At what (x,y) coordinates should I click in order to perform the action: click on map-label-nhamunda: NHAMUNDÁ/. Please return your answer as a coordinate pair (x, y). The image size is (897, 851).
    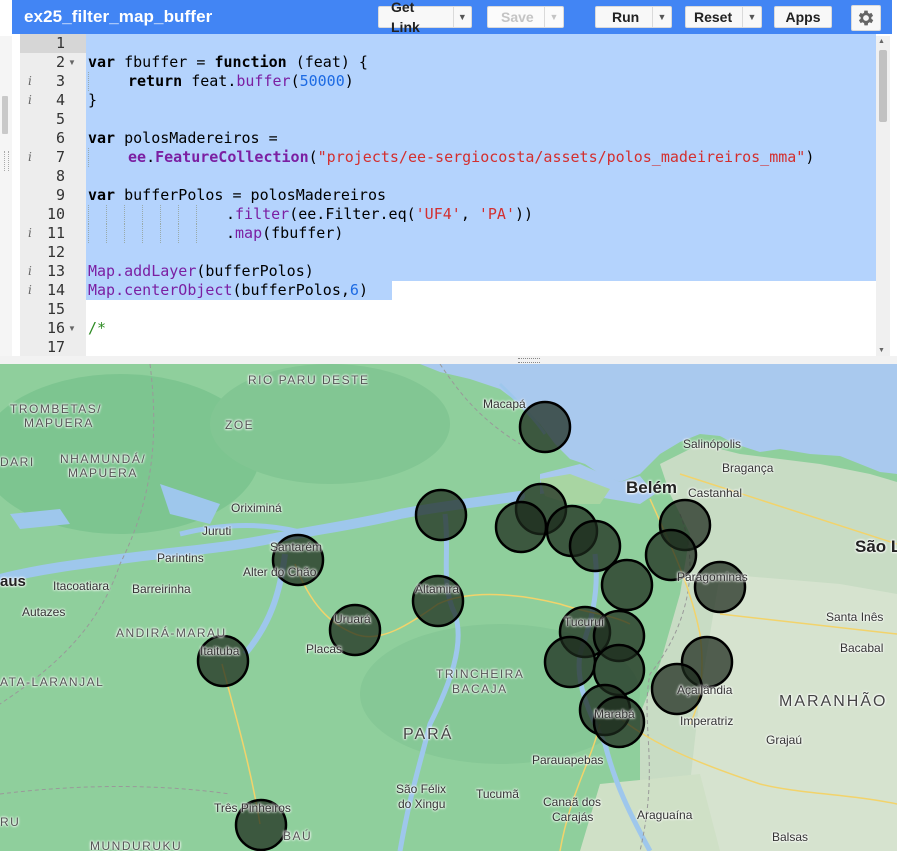
    Looking at the image, I should click on (103, 459).